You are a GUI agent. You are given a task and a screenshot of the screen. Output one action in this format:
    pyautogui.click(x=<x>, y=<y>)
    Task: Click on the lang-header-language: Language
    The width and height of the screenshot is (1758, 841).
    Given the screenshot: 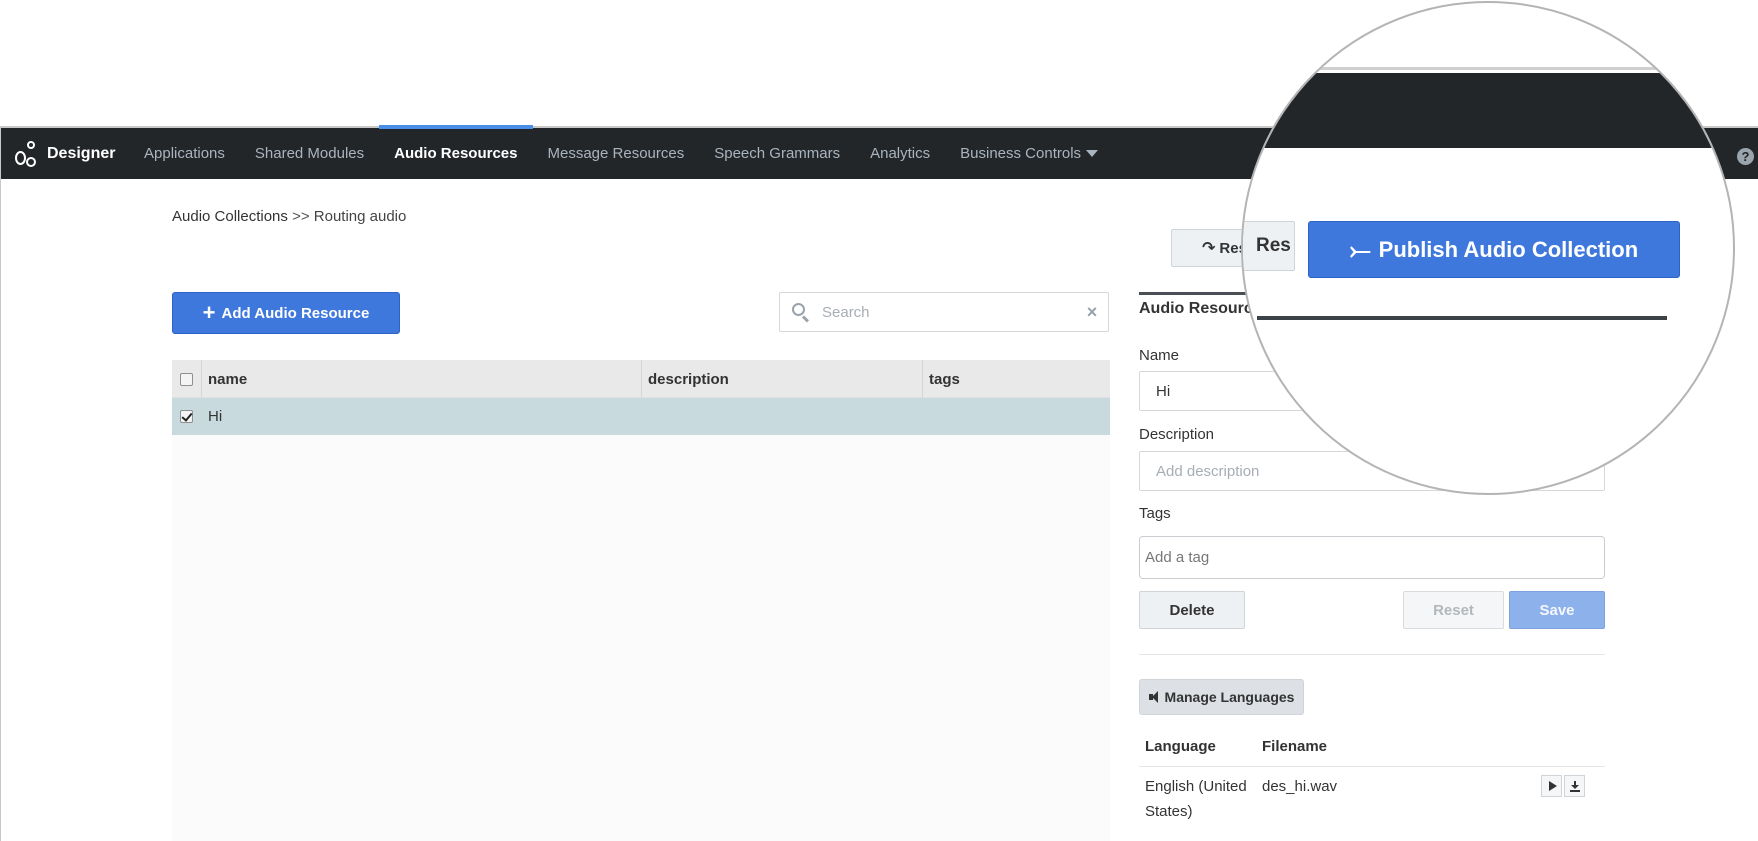 What is the action you would take?
    pyautogui.click(x=1180, y=746)
    